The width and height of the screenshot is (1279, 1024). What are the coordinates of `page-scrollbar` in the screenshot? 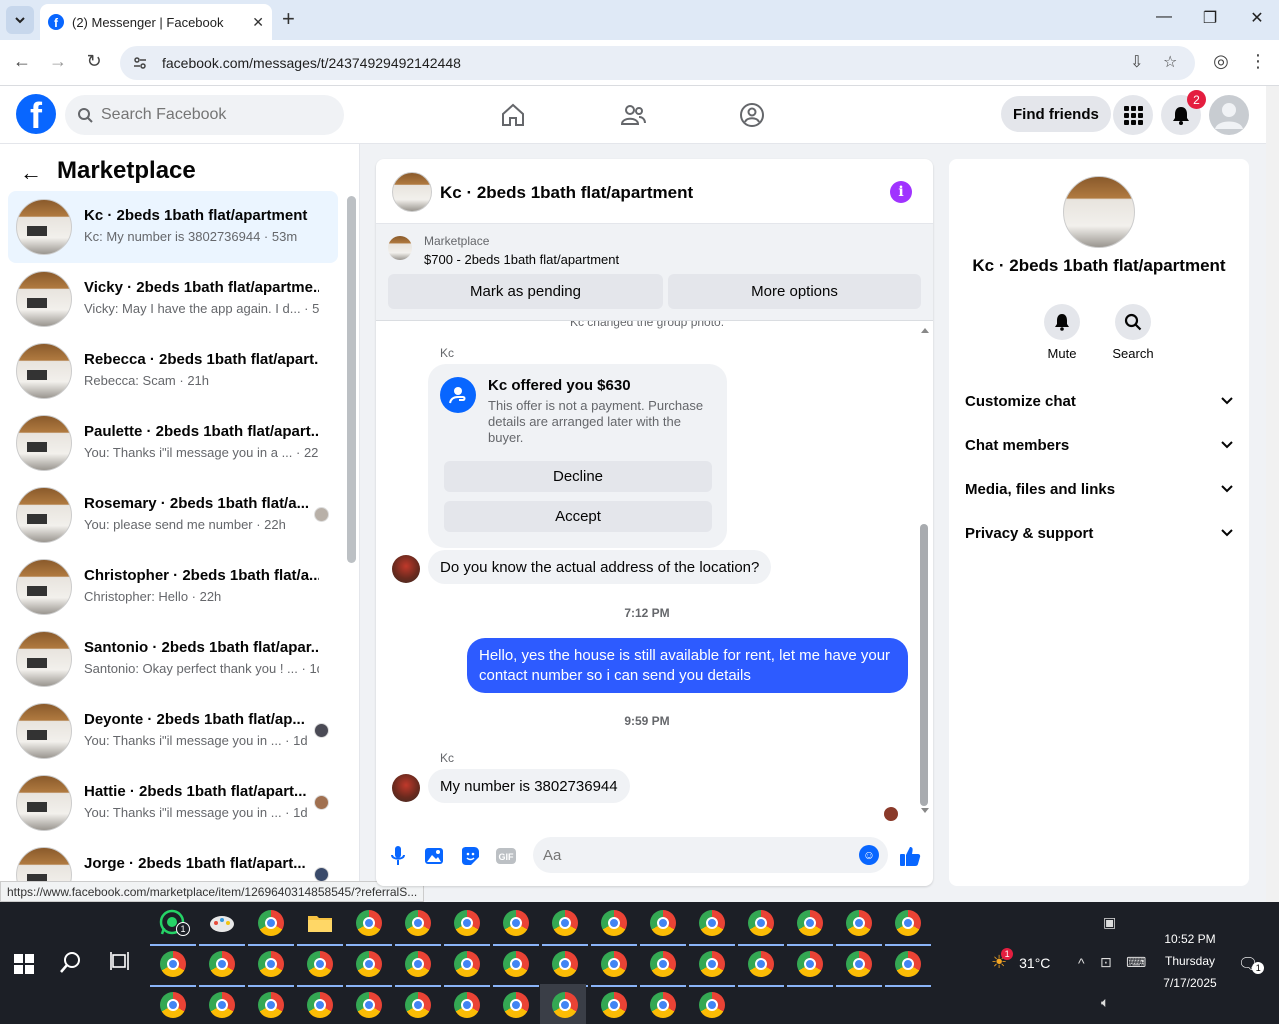 It's located at (1272, 494).